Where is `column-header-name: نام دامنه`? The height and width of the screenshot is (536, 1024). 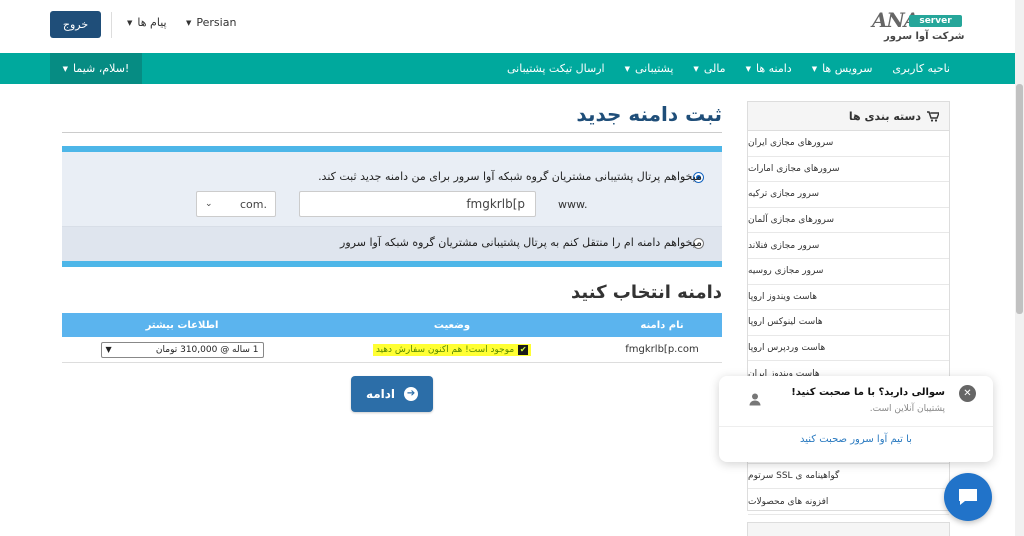
column-header-name: نام دامنه is located at coordinates (662, 325).